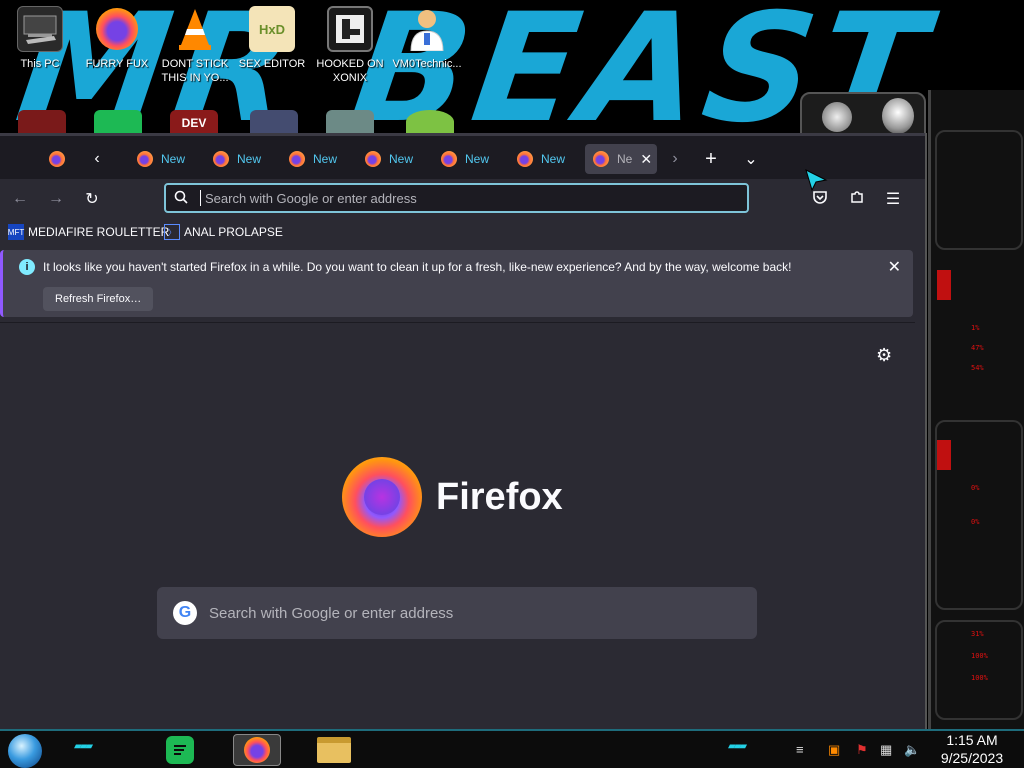 The width and height of the screenshot is (1024, 768). Describe the element at coordinates (979, 678) in the screenshot. I see `gadget-readout: 100%` at that location.